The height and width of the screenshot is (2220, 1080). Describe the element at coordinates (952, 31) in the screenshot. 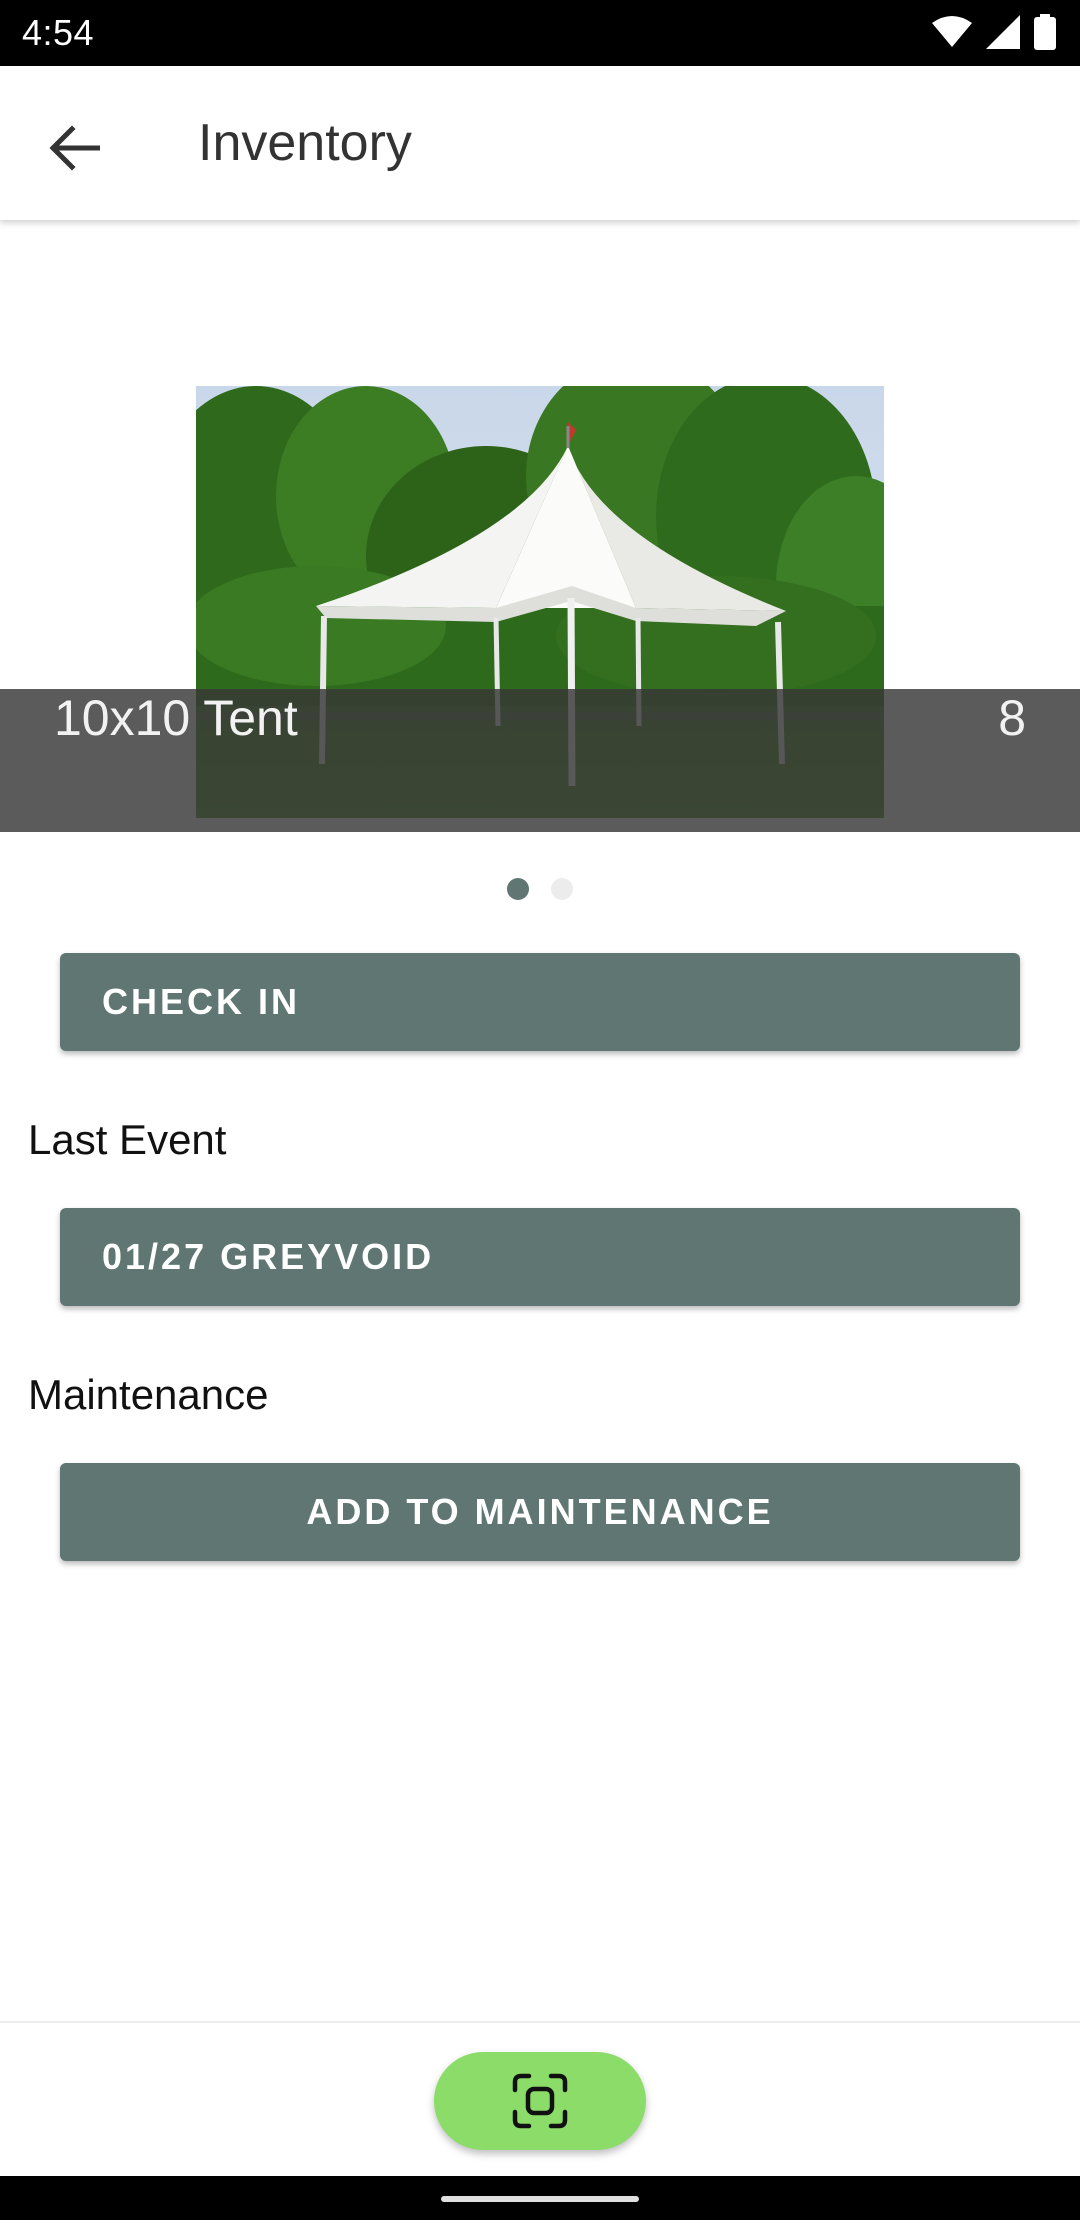

I see `wifi-icon` at that location.